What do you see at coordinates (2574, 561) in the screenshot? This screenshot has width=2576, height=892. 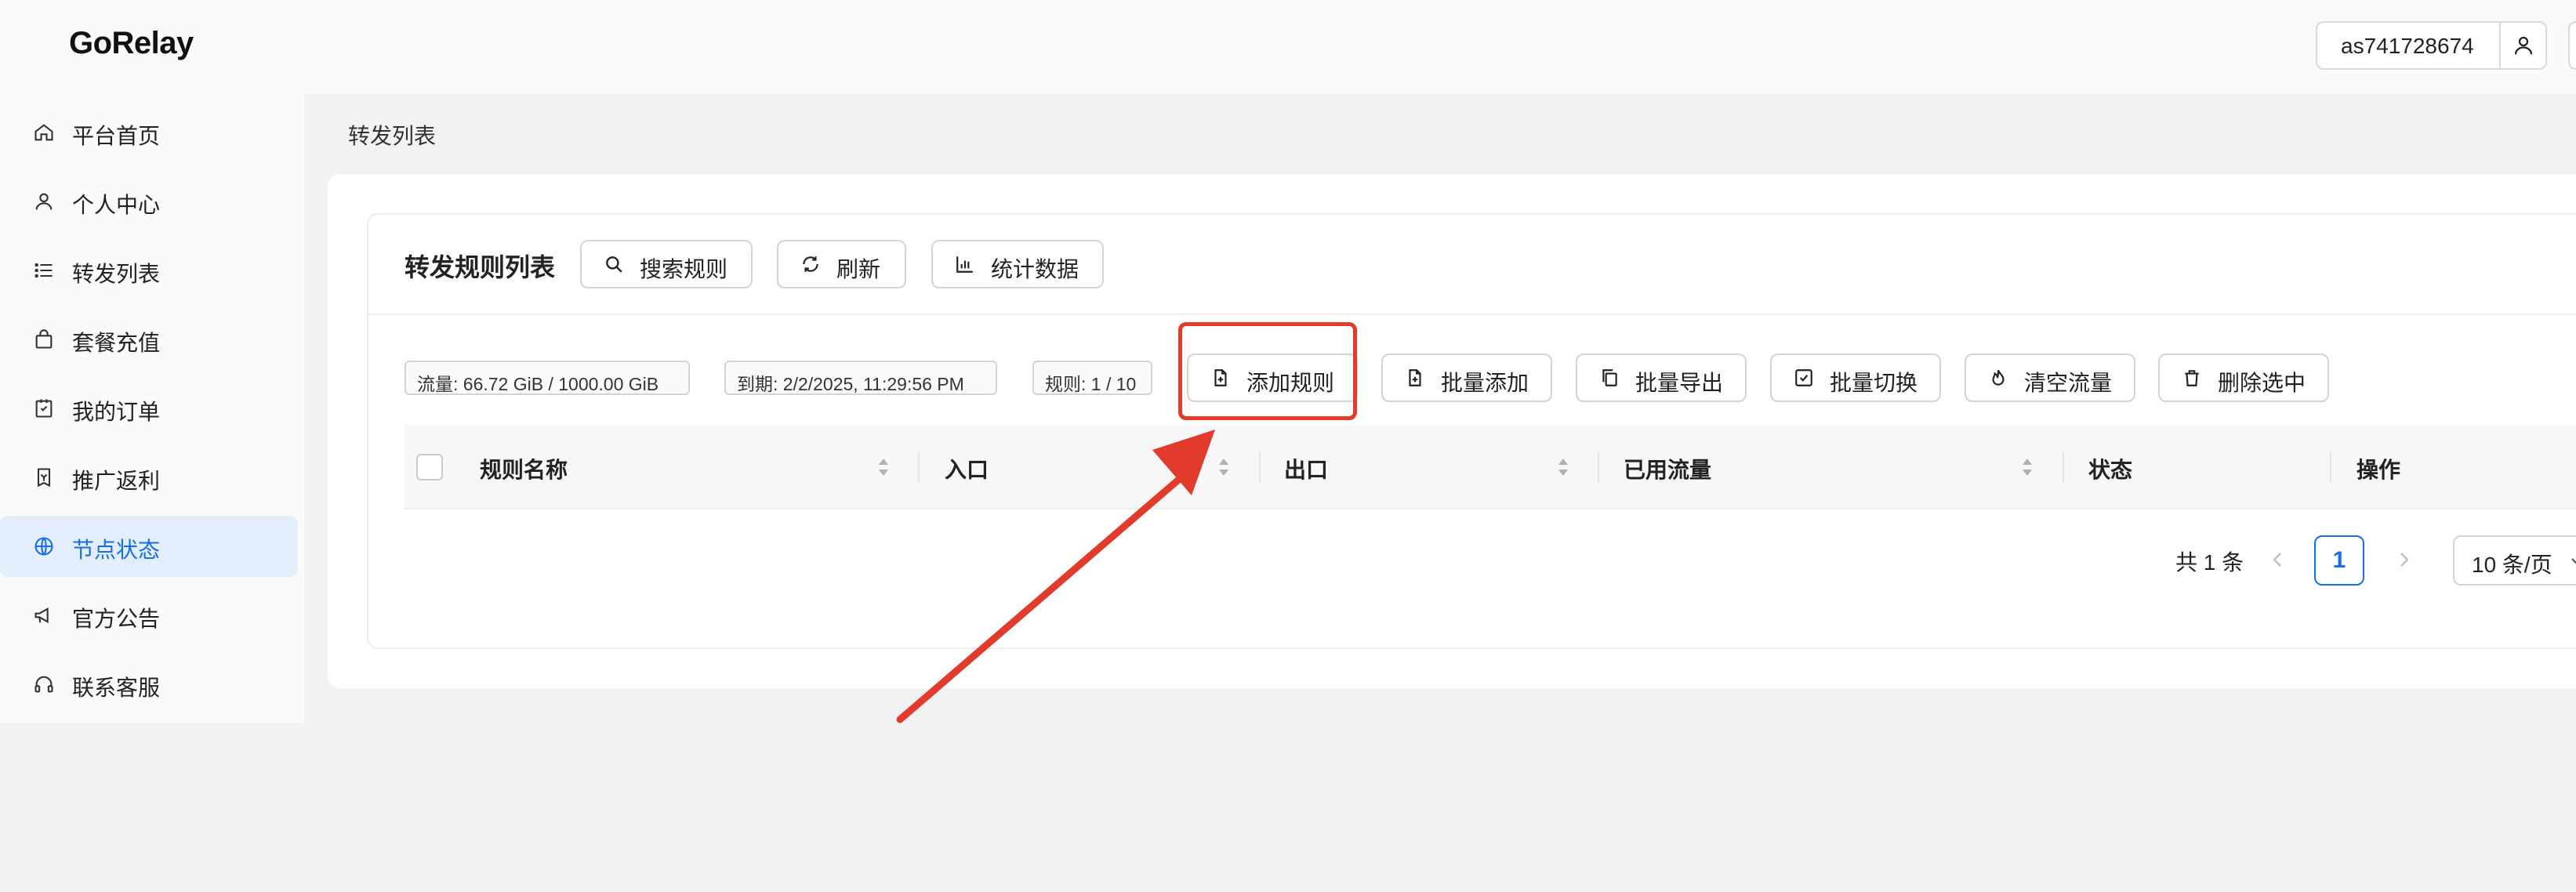 I see `chevron-down-icon` at bounding box center [2574, 561].